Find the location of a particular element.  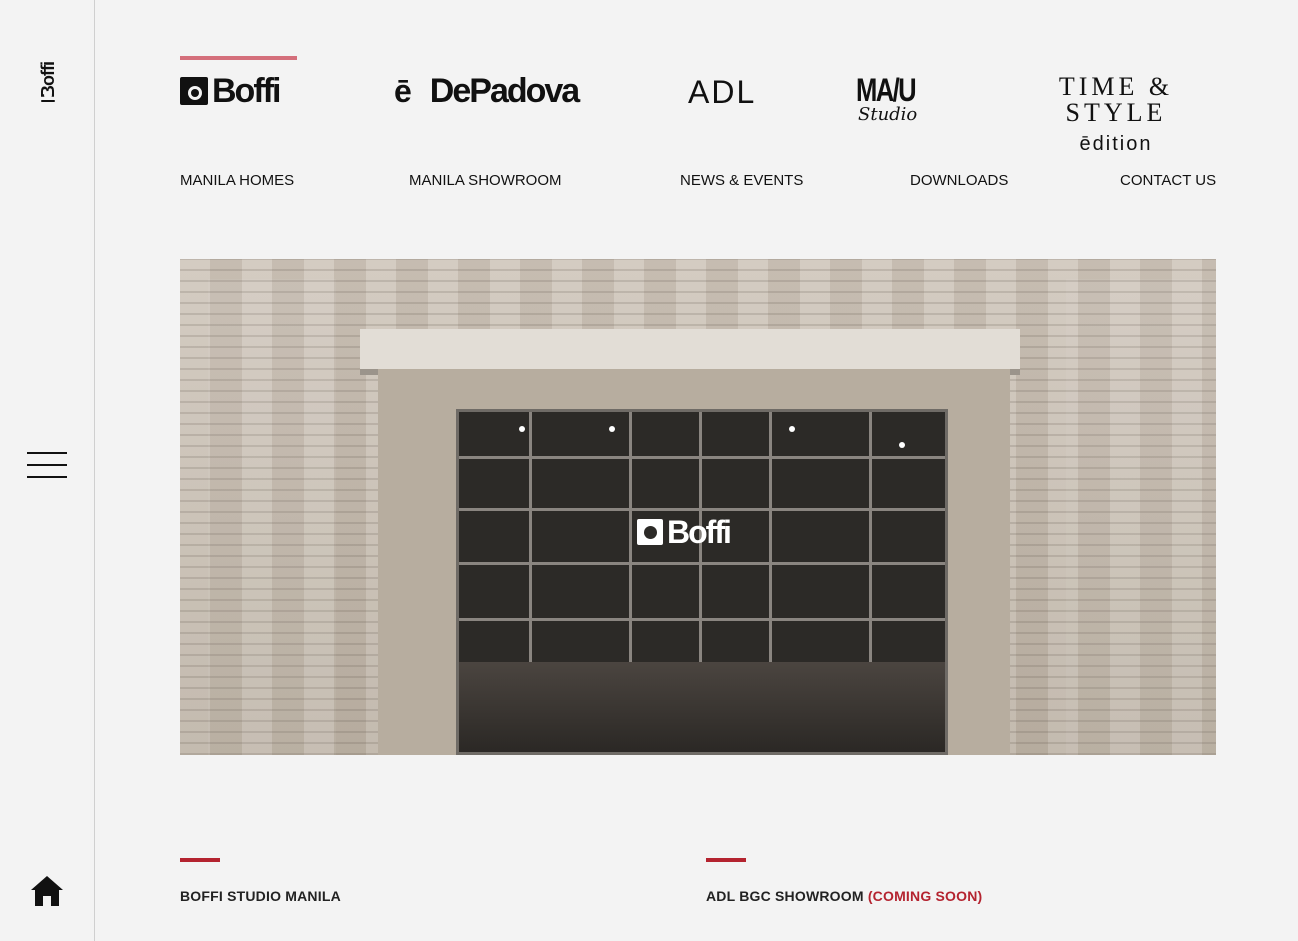

brand-mau: MA/U Studio is located at coordinates (888, 109).